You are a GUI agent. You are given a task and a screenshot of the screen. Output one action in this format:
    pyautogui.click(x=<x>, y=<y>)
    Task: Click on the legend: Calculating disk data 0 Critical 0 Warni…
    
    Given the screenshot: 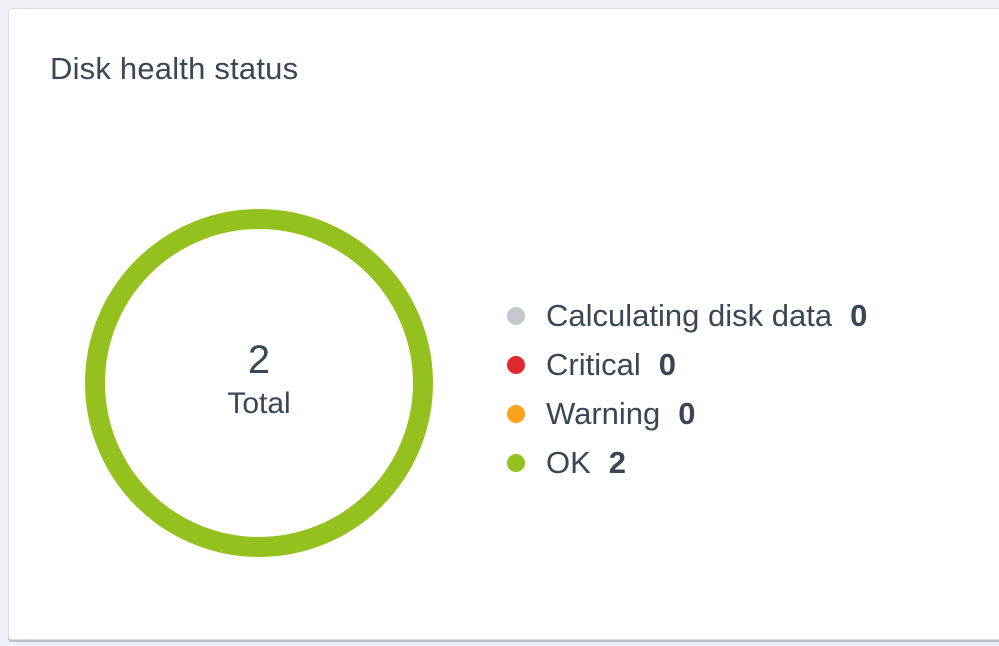 What is the action you would take?
    pyautogui.click(x=687, y=389)
    